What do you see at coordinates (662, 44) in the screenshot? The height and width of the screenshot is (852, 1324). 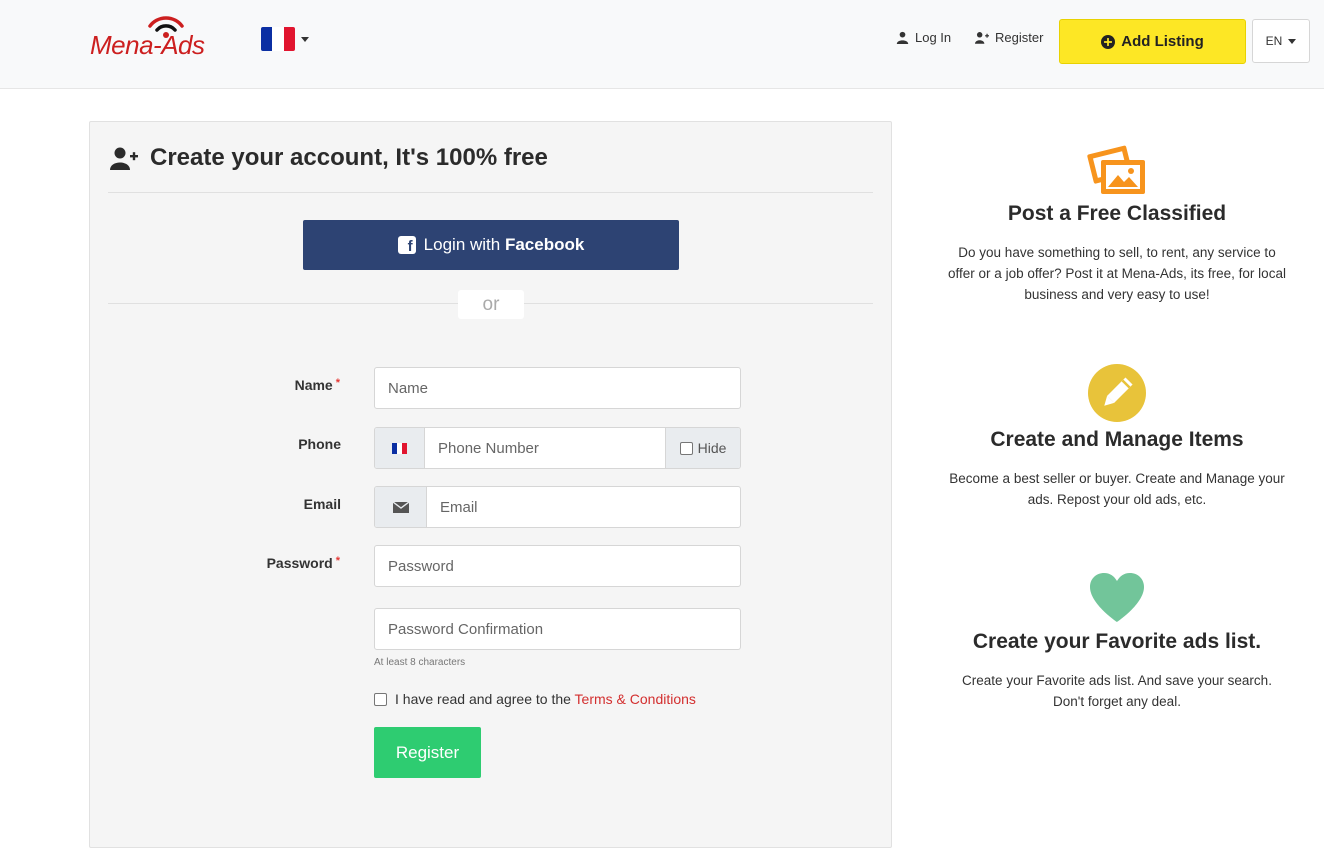 I see `site-header: Mena-Ads Log In Register Add Listing EN` at bounding box center [662, 44].